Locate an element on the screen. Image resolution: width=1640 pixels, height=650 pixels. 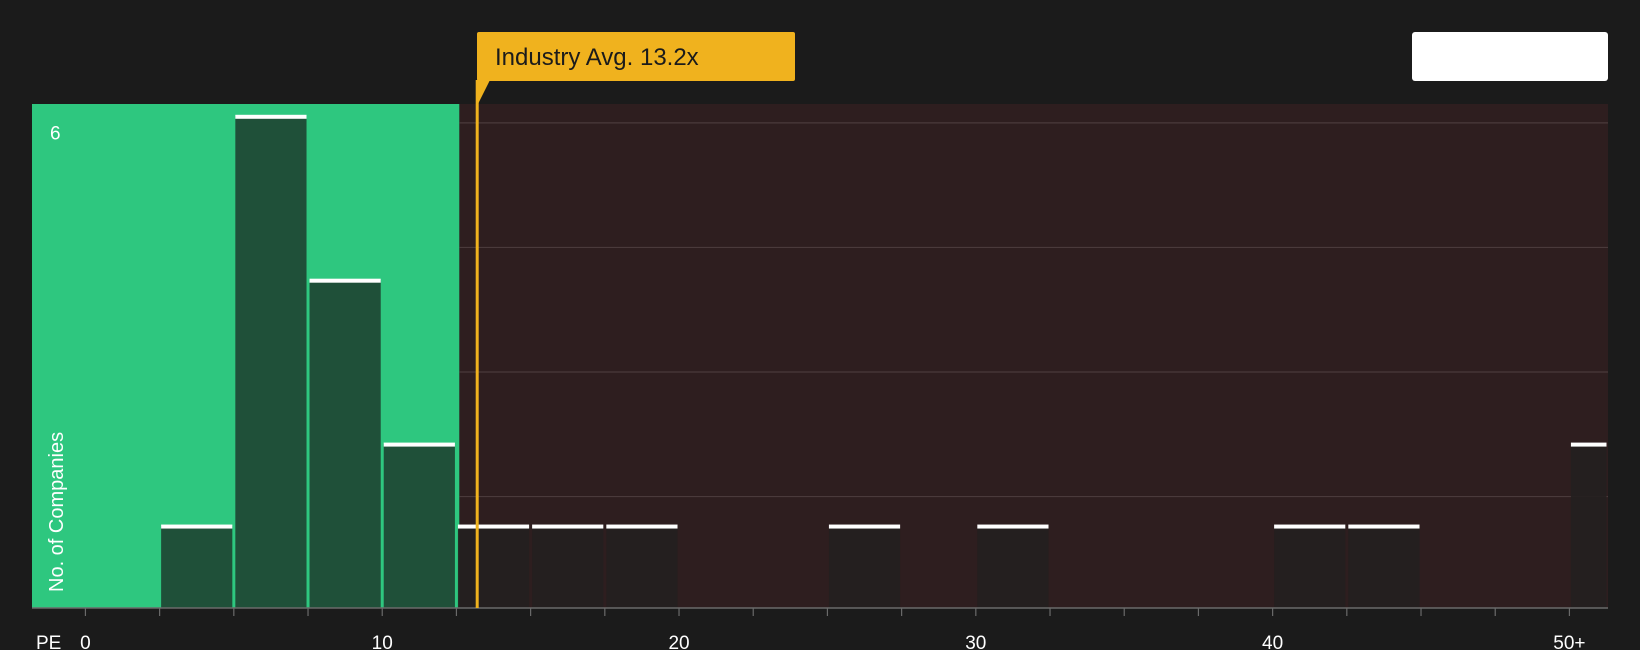
x-tick-label-20: 20 is located at coordinates (678, 641).